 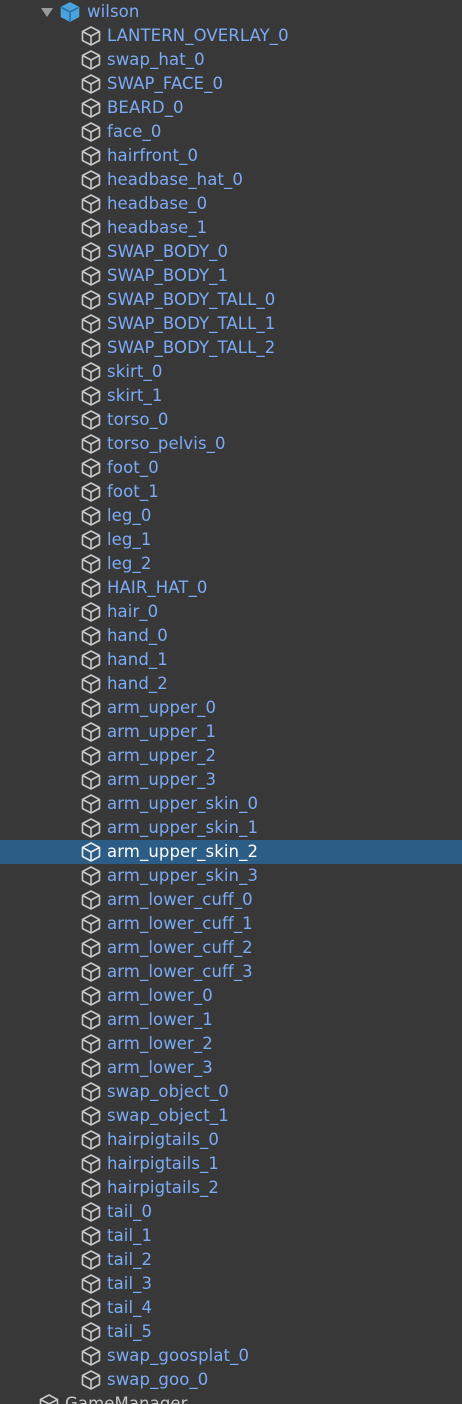 I want to click on tree-item: tail_2, so click(x=231, y=1260).